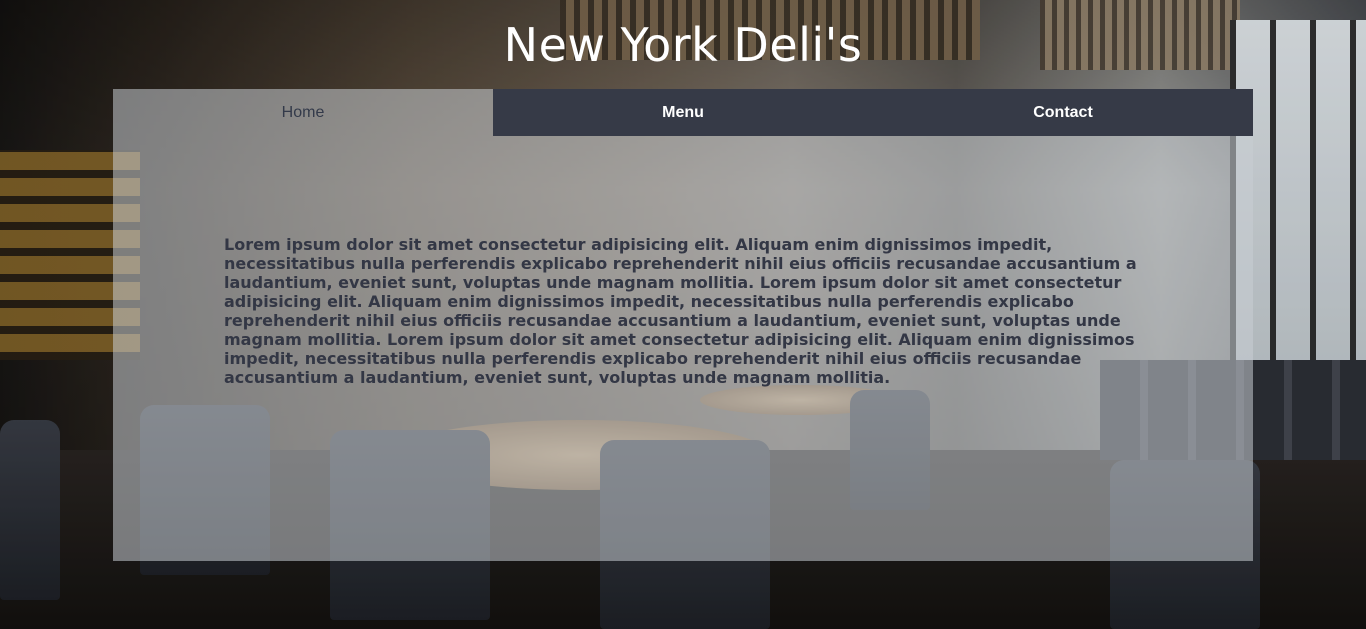 Image resolution: width=1366 pixels, height=629 pixels. What do you see at coordinates (1063, 112) in the screenshot?
I see `nav-item-contact: Contact` at bounding box center [1063, 112].